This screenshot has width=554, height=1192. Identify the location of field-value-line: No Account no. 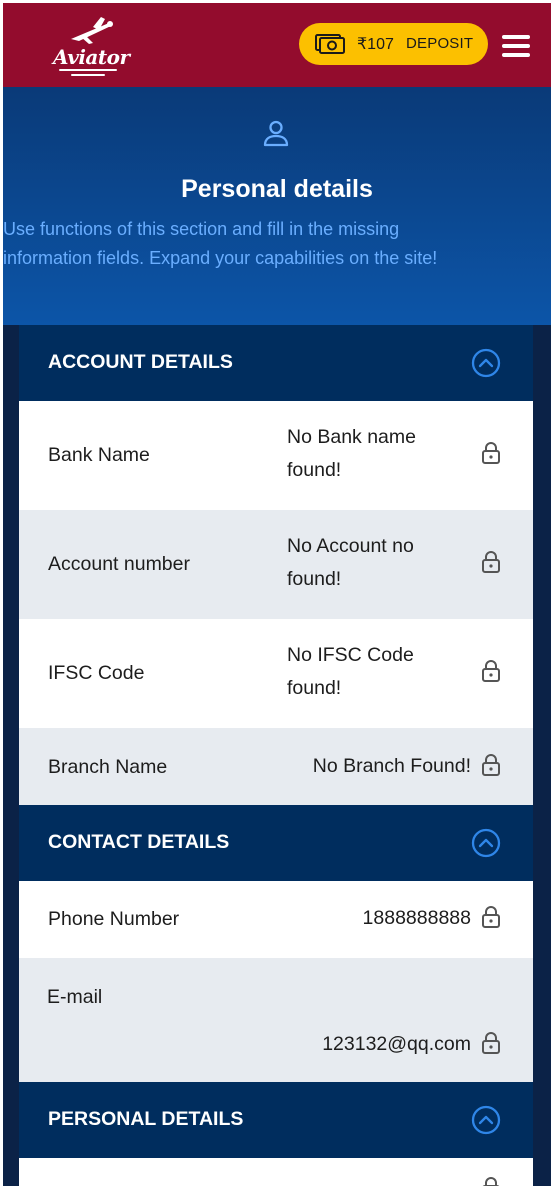
(350, 546).